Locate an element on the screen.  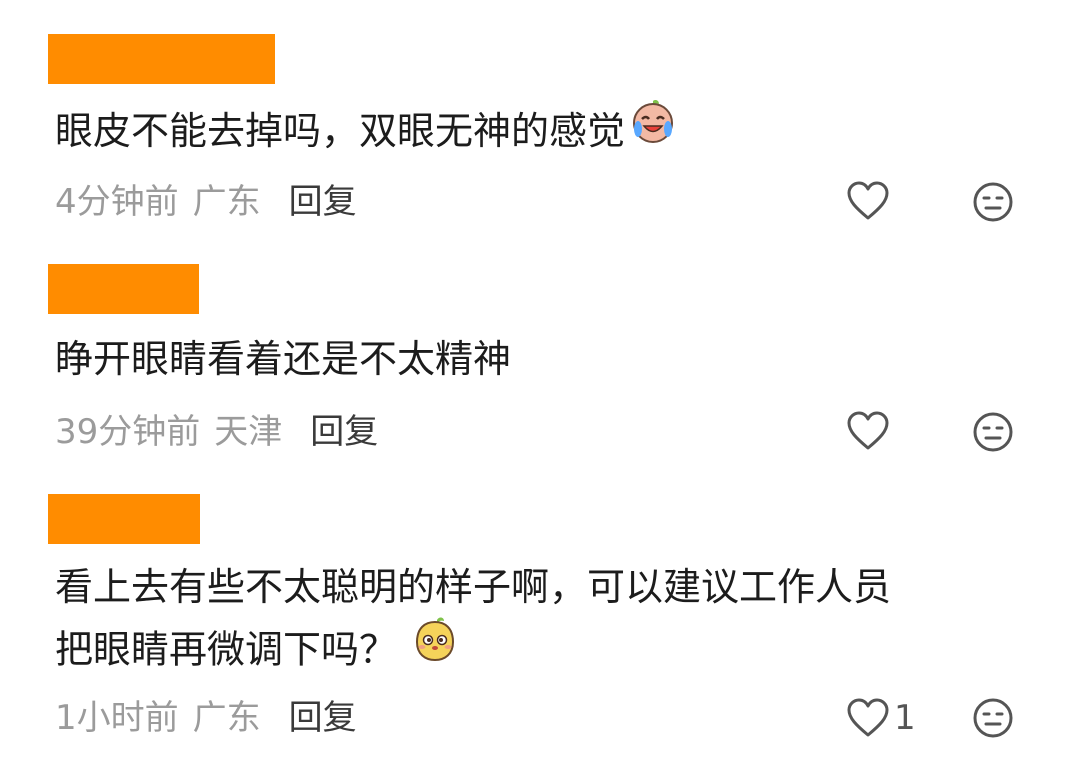
comment-text-content: 睁开眼睛看着还是不太精神 is located at coordinates (283, 359).